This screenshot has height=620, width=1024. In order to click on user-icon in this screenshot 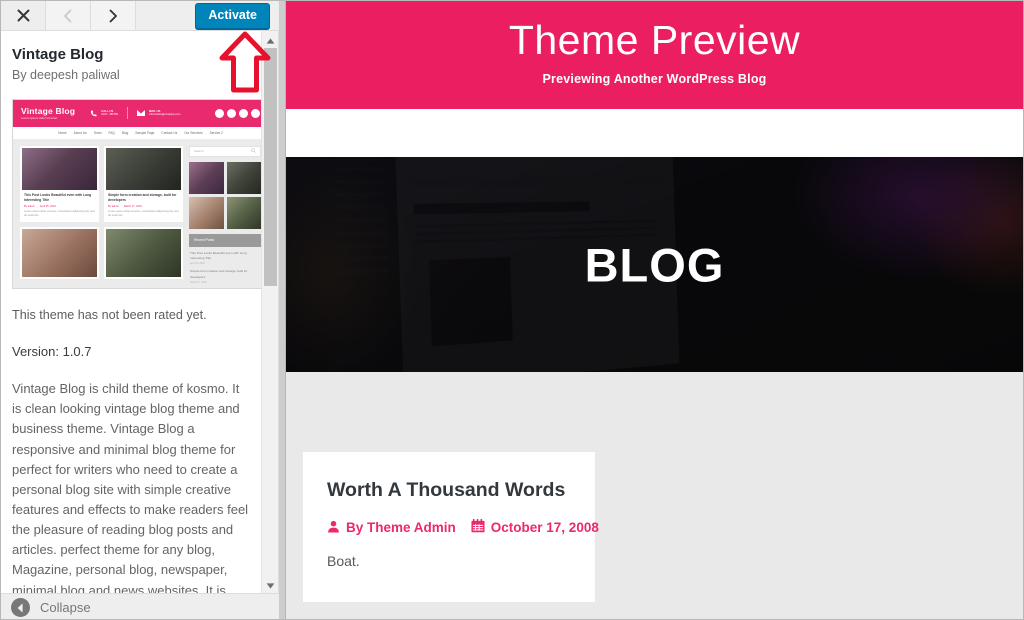, I will do `click(333, 528)`.